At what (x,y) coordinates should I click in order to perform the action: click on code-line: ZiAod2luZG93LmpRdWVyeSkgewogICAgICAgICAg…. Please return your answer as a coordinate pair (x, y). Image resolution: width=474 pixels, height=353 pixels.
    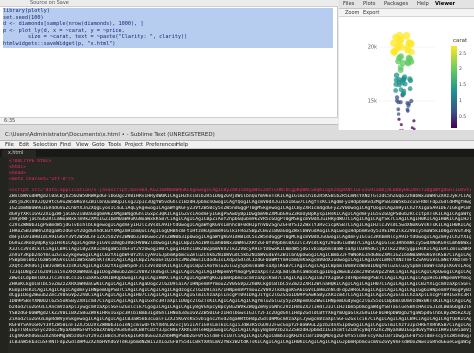
    Looking at the image, I should click on (240, 319).